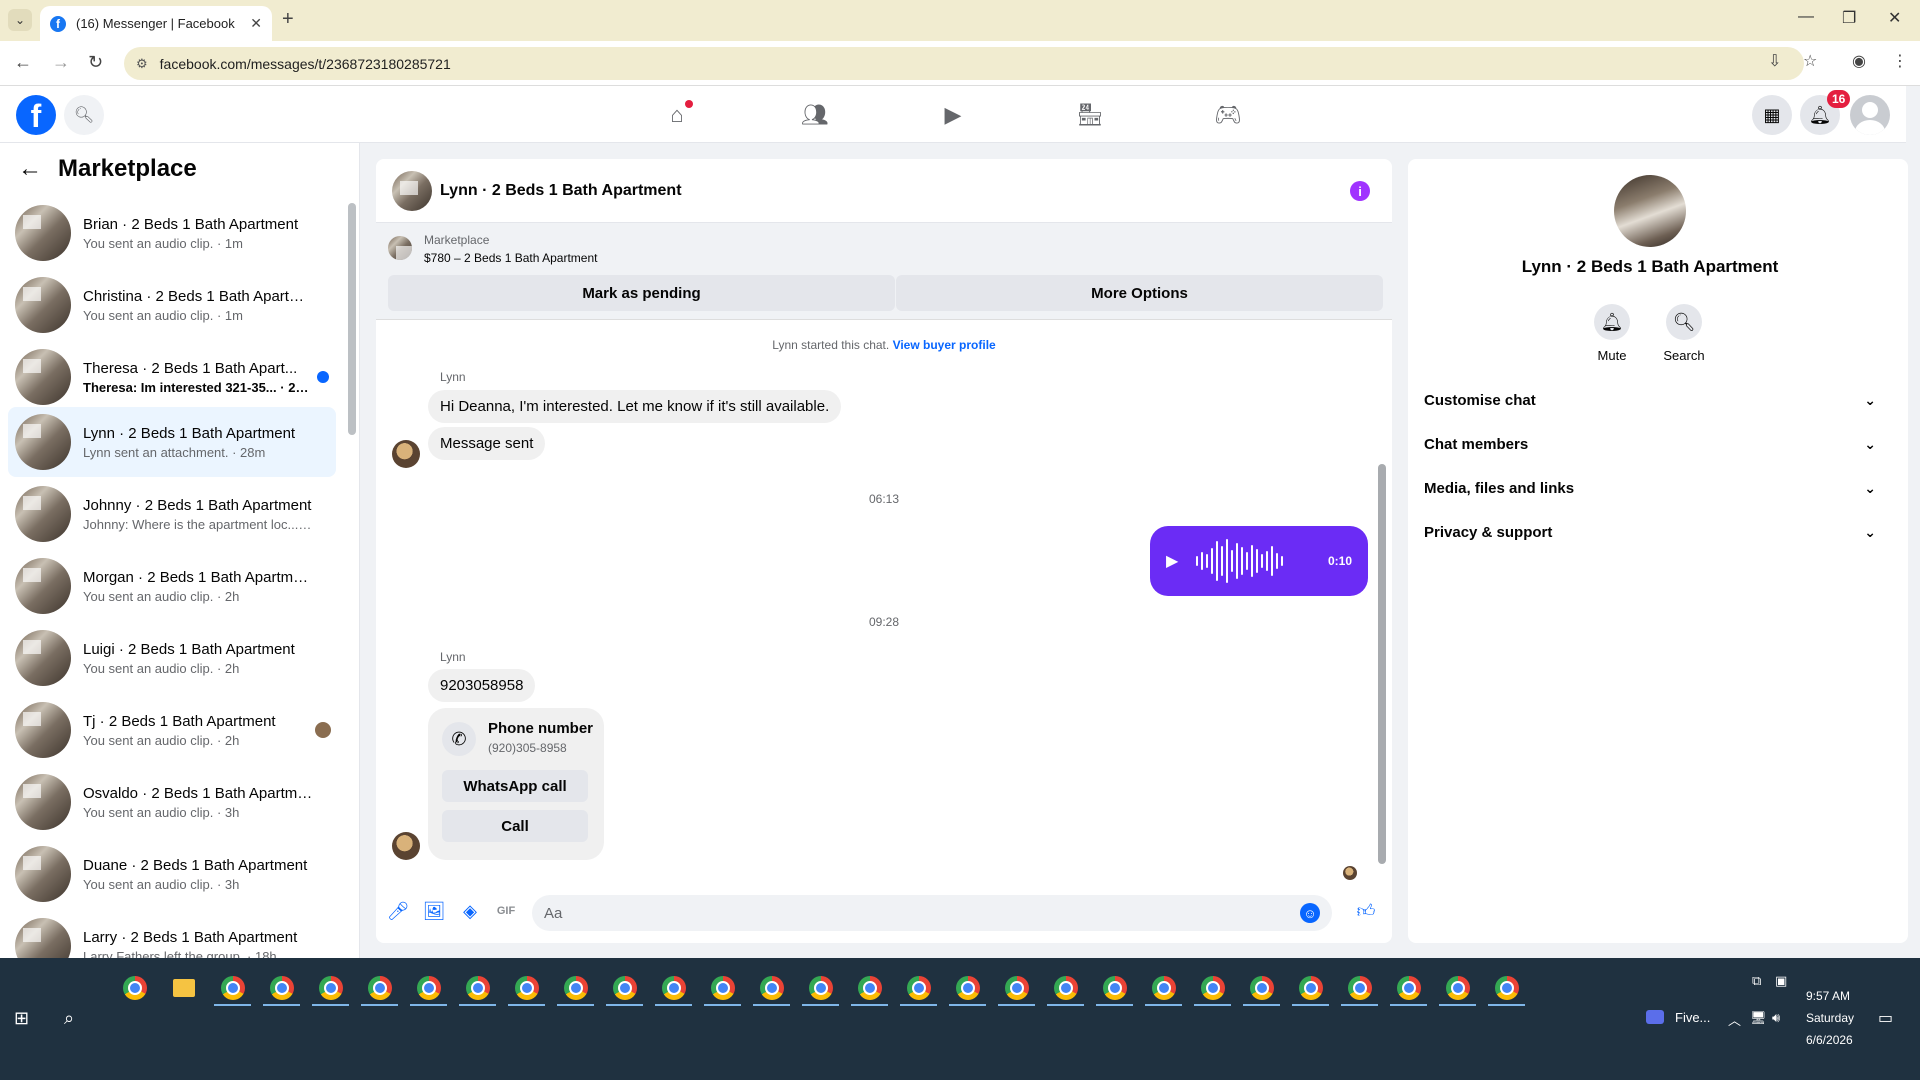 Image resolution: width=1920 pixels, height=1080 pixels. I want to click on chat-members-section: Chat members ⌄, so click(1654, 444).